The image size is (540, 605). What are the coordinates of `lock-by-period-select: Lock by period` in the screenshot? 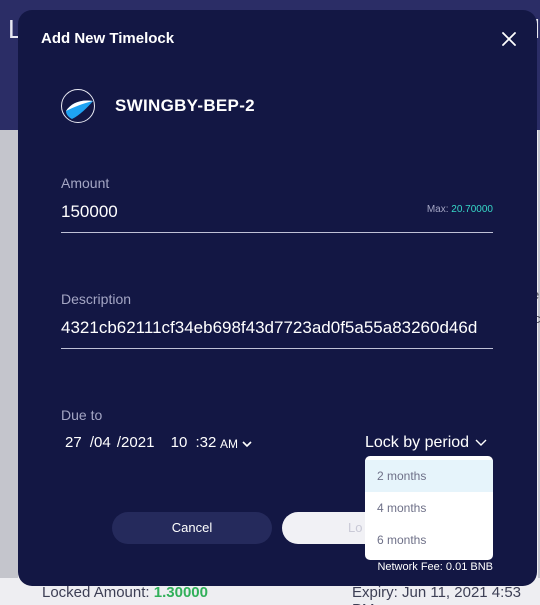 It's located at (426, 443).